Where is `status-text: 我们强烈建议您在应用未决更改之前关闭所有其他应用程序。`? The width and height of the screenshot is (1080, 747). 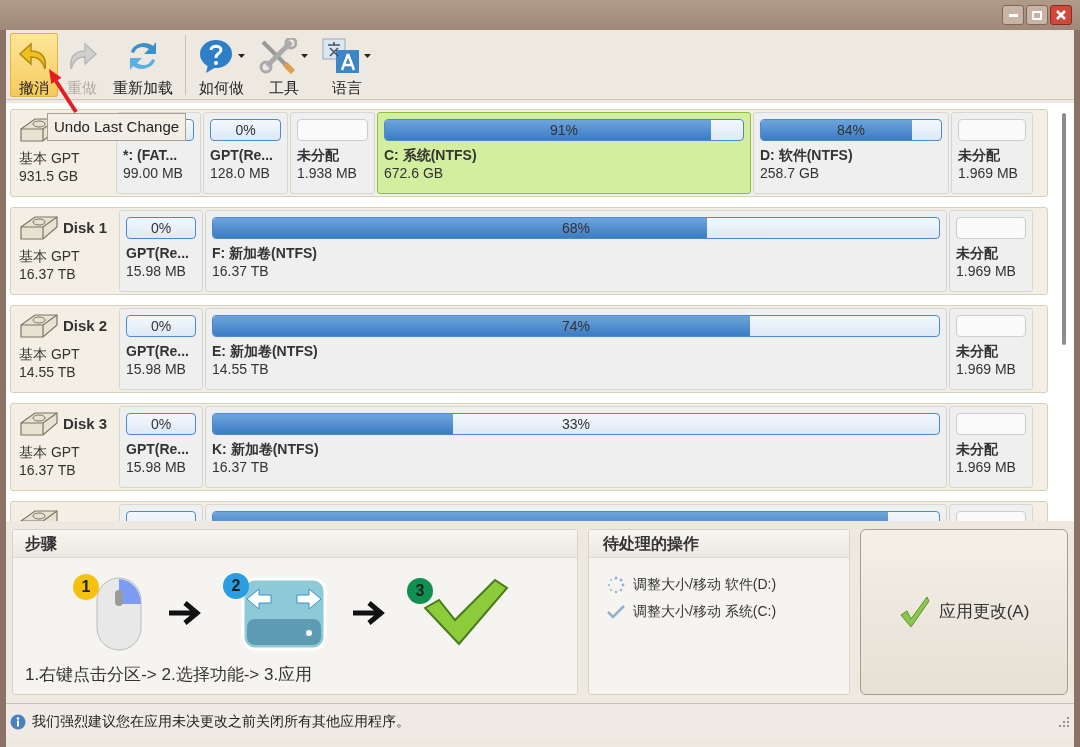 status-text: 我们强烈建议您在应用未决更改之前关闭所有其他应用程序。 is located at coordinates (221, 721).